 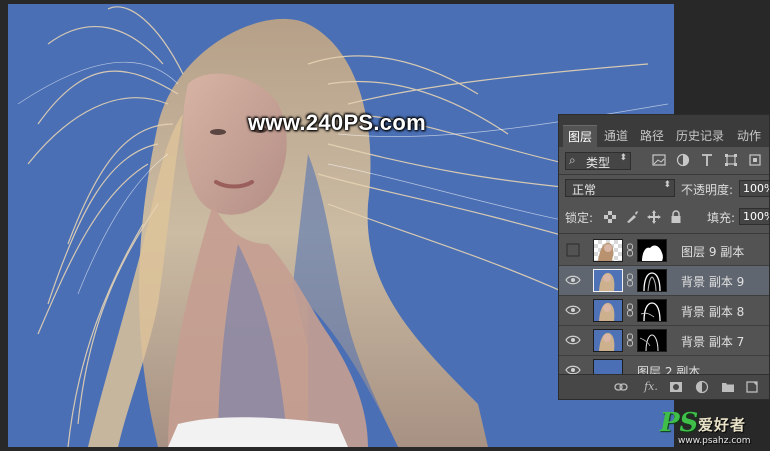 I want to click on lock-all-icon, so click(x=676, y=217).